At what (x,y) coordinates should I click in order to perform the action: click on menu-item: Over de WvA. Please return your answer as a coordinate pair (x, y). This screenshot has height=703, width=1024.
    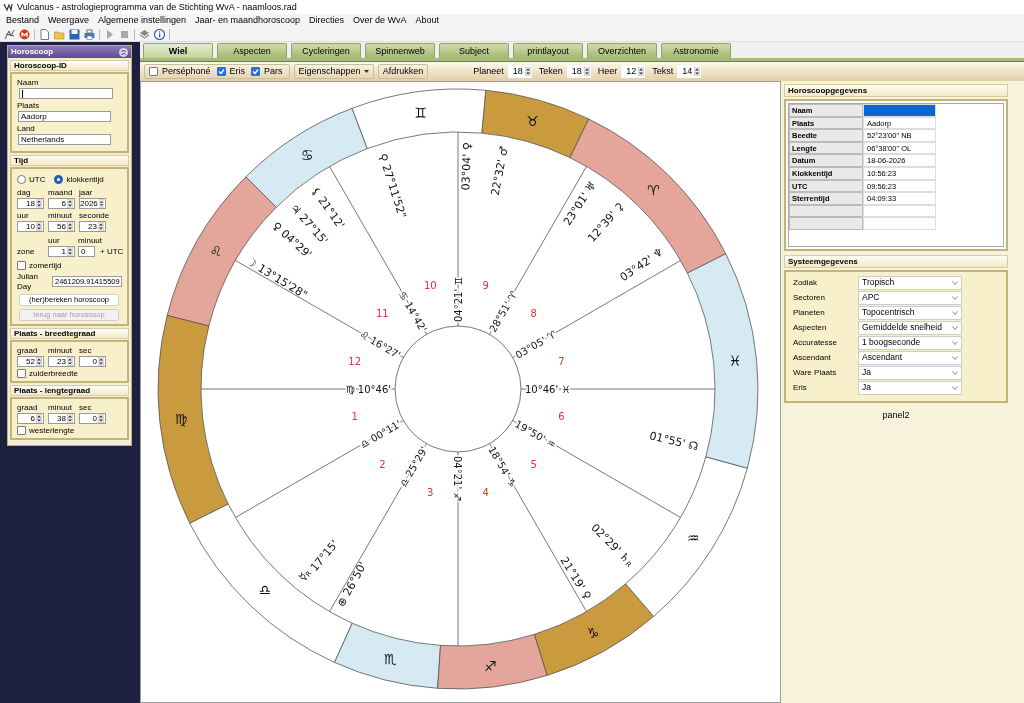
    Looking at the image, I should click on (380, 20).